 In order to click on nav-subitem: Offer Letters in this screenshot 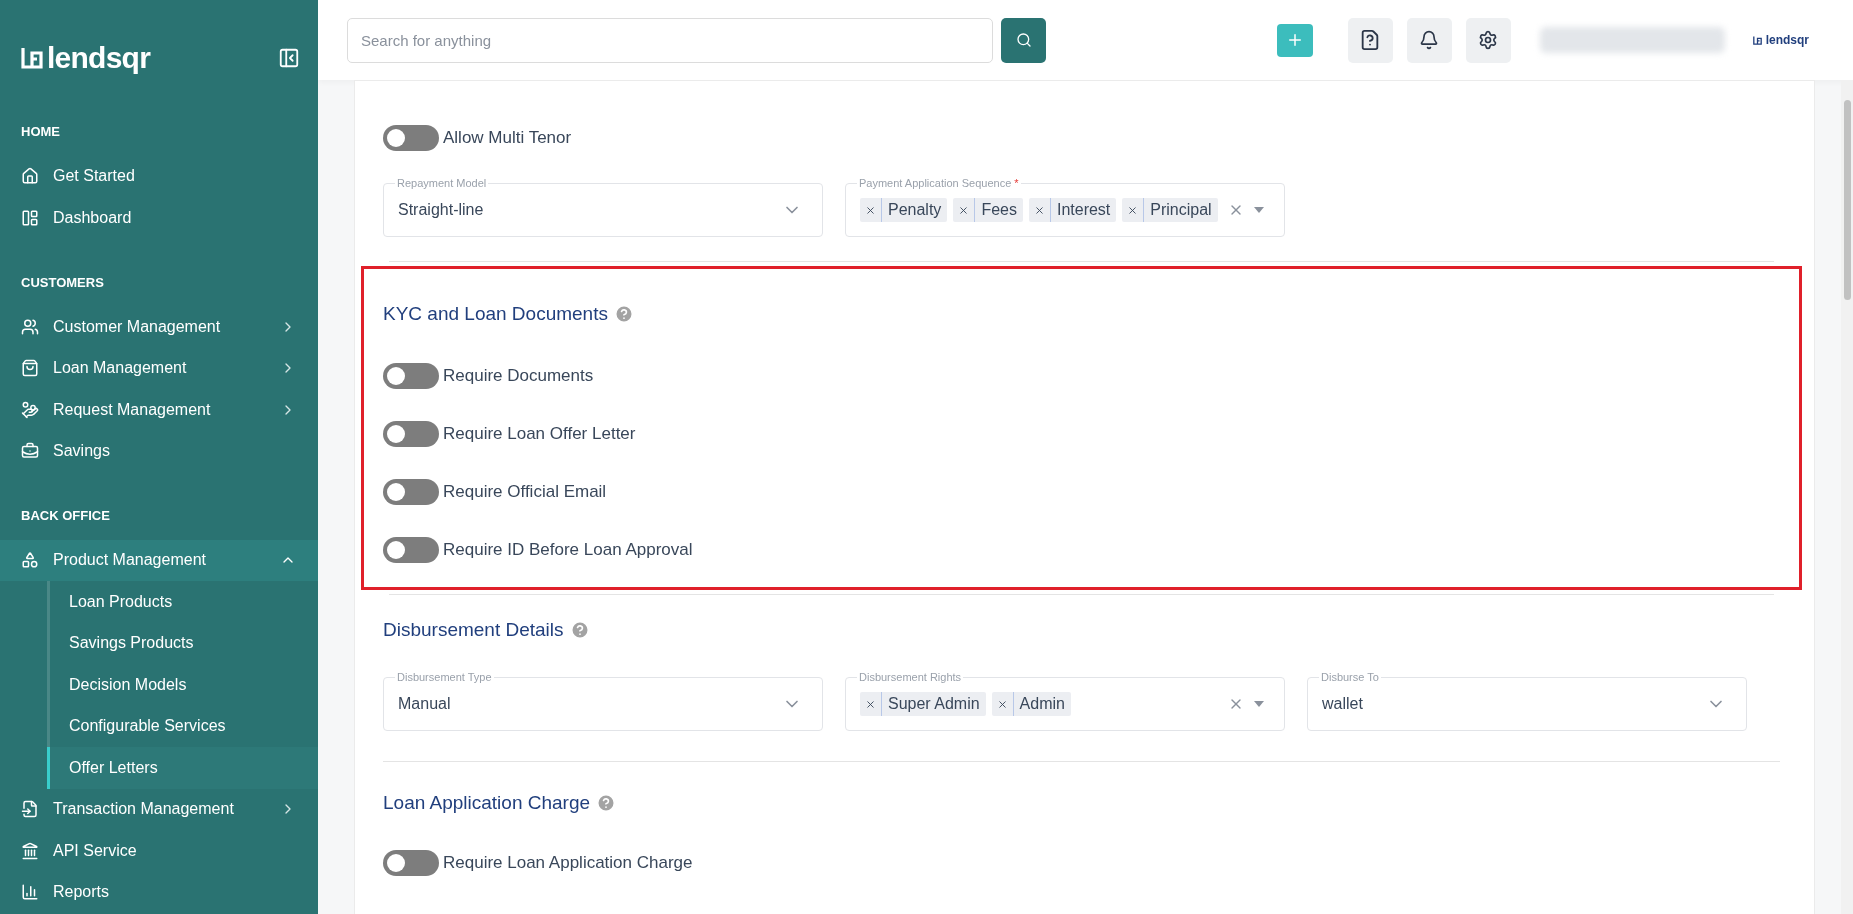, I will do `click(182, 768)`.